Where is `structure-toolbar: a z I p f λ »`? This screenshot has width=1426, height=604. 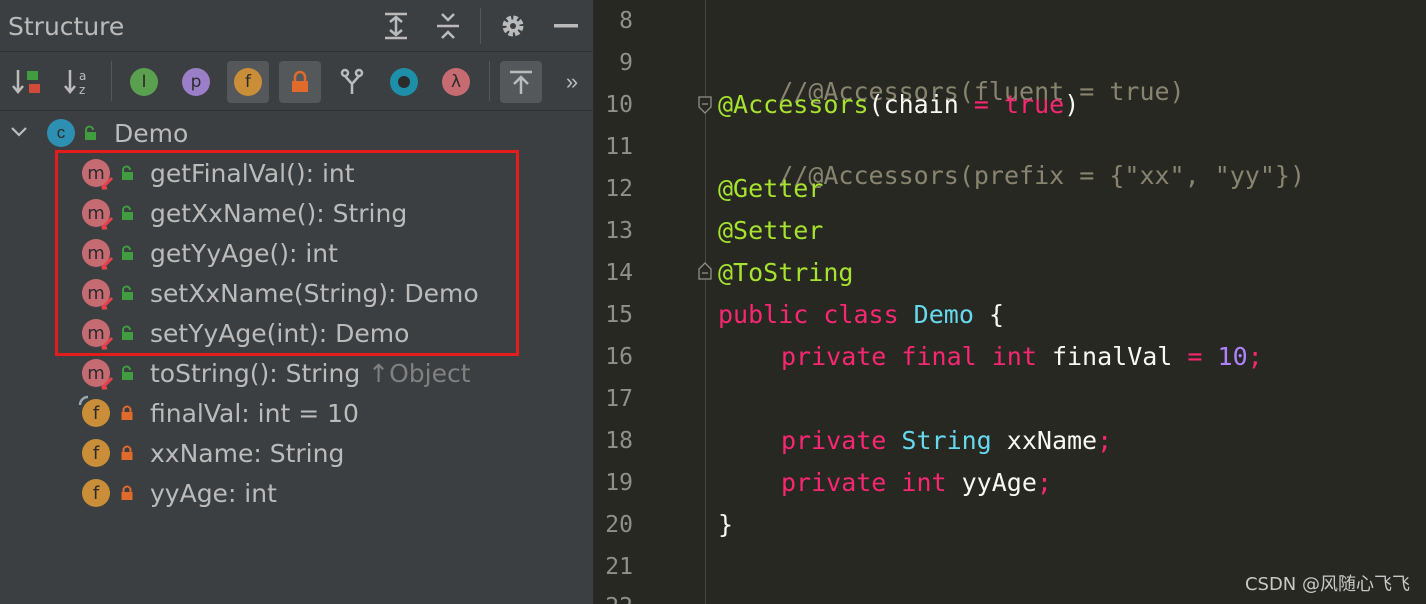
structure-toolbar: a z I p f λ » is located at coordinates (297, 82).